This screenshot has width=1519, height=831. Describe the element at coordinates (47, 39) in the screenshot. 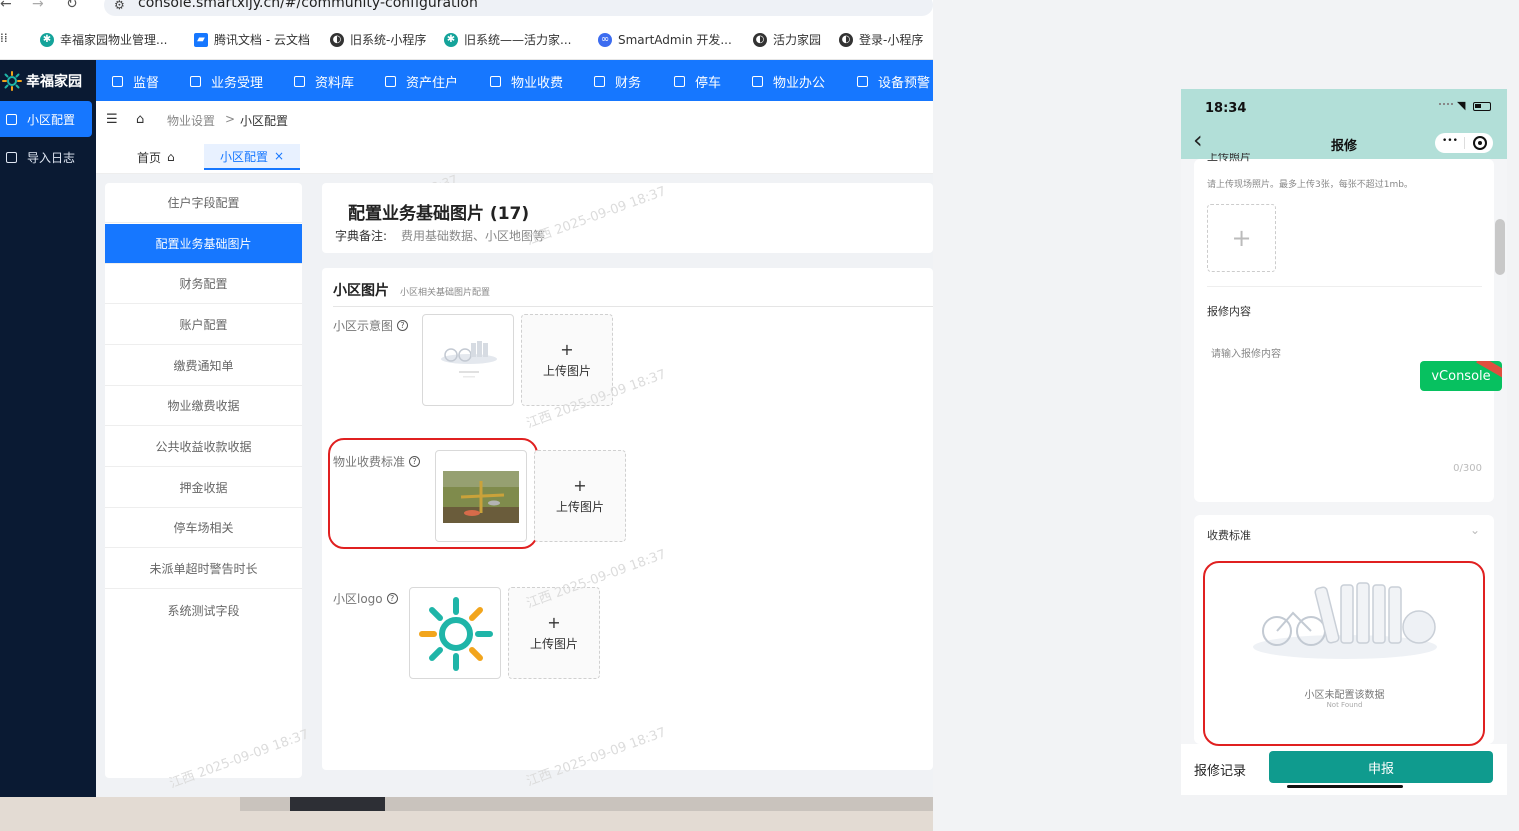

I see `bookmark-favicon-icon: ✱` at that location.